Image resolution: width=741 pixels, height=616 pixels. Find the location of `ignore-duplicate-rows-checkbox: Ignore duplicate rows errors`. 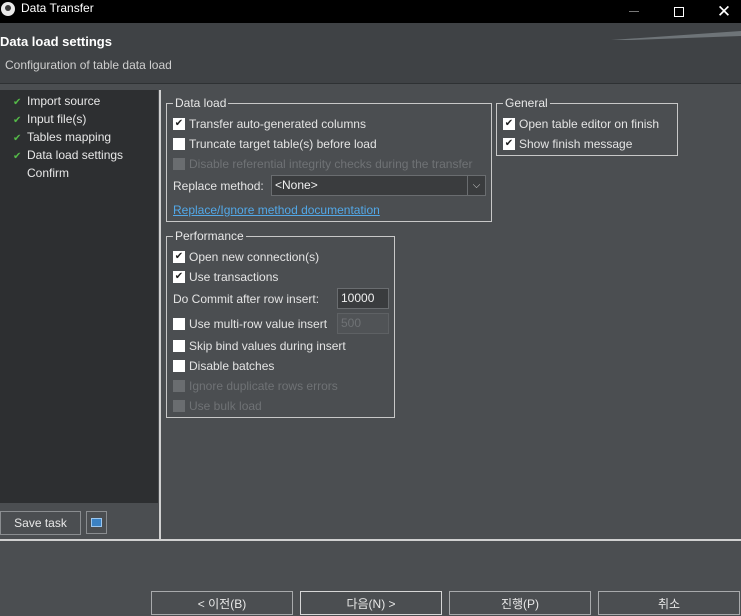

ignore-duplicate-rows-checkbox: Ignore duplicate rows errors is located at coordinates (255, 386).